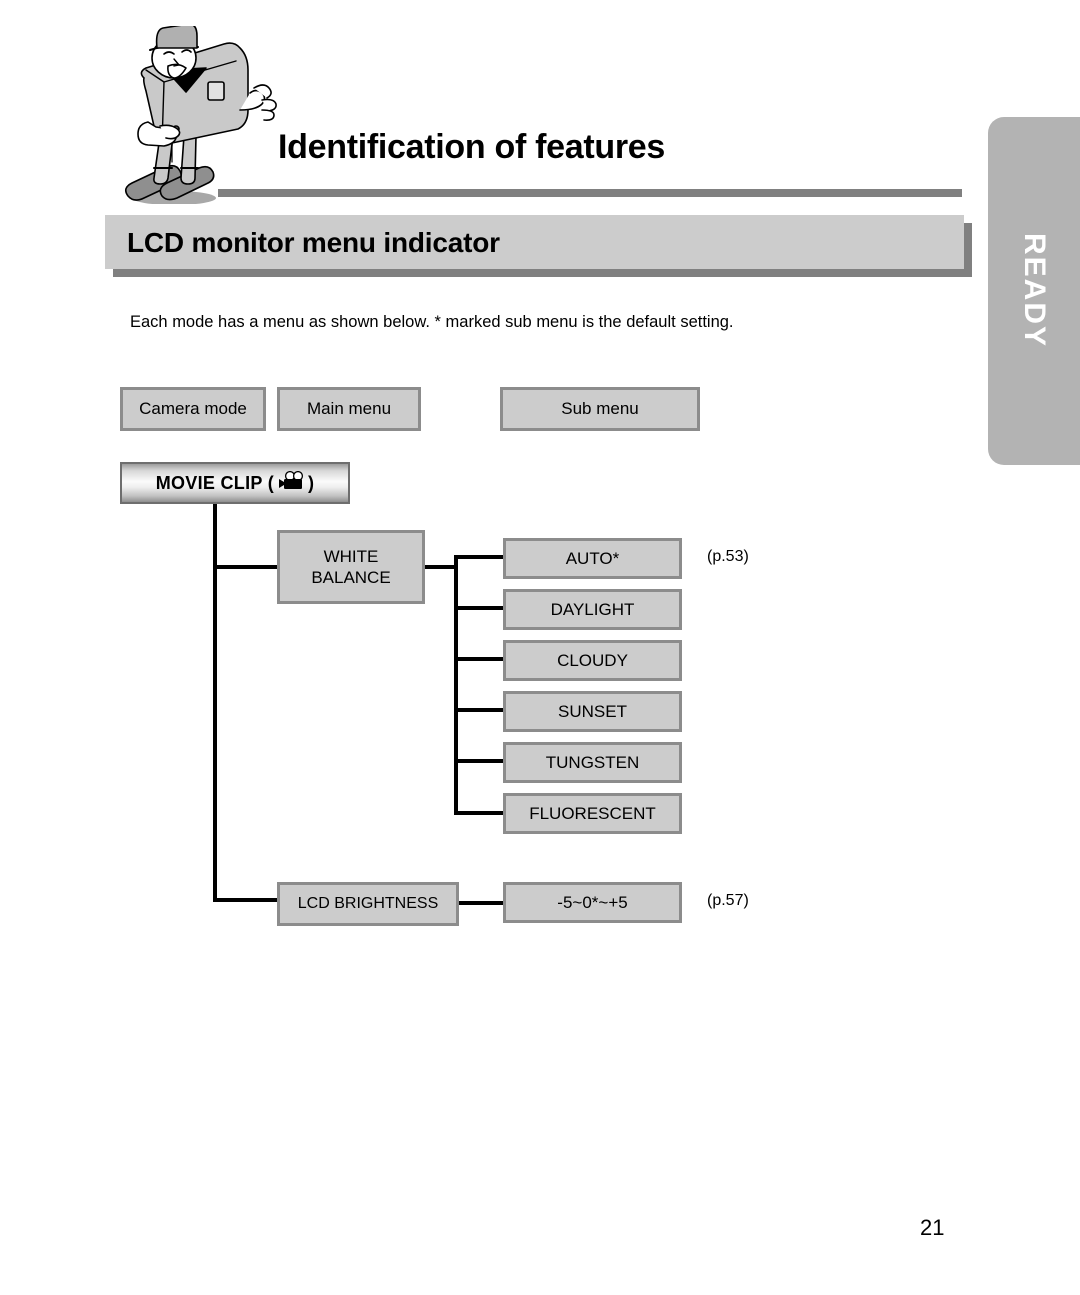 The width and height of the screenshot is (1080, 1295). What do you see at coordinates (592, 609) in the screenshot?
I see `submenu-daylight: DAYLIGHT` at bounding box center [592, 609].